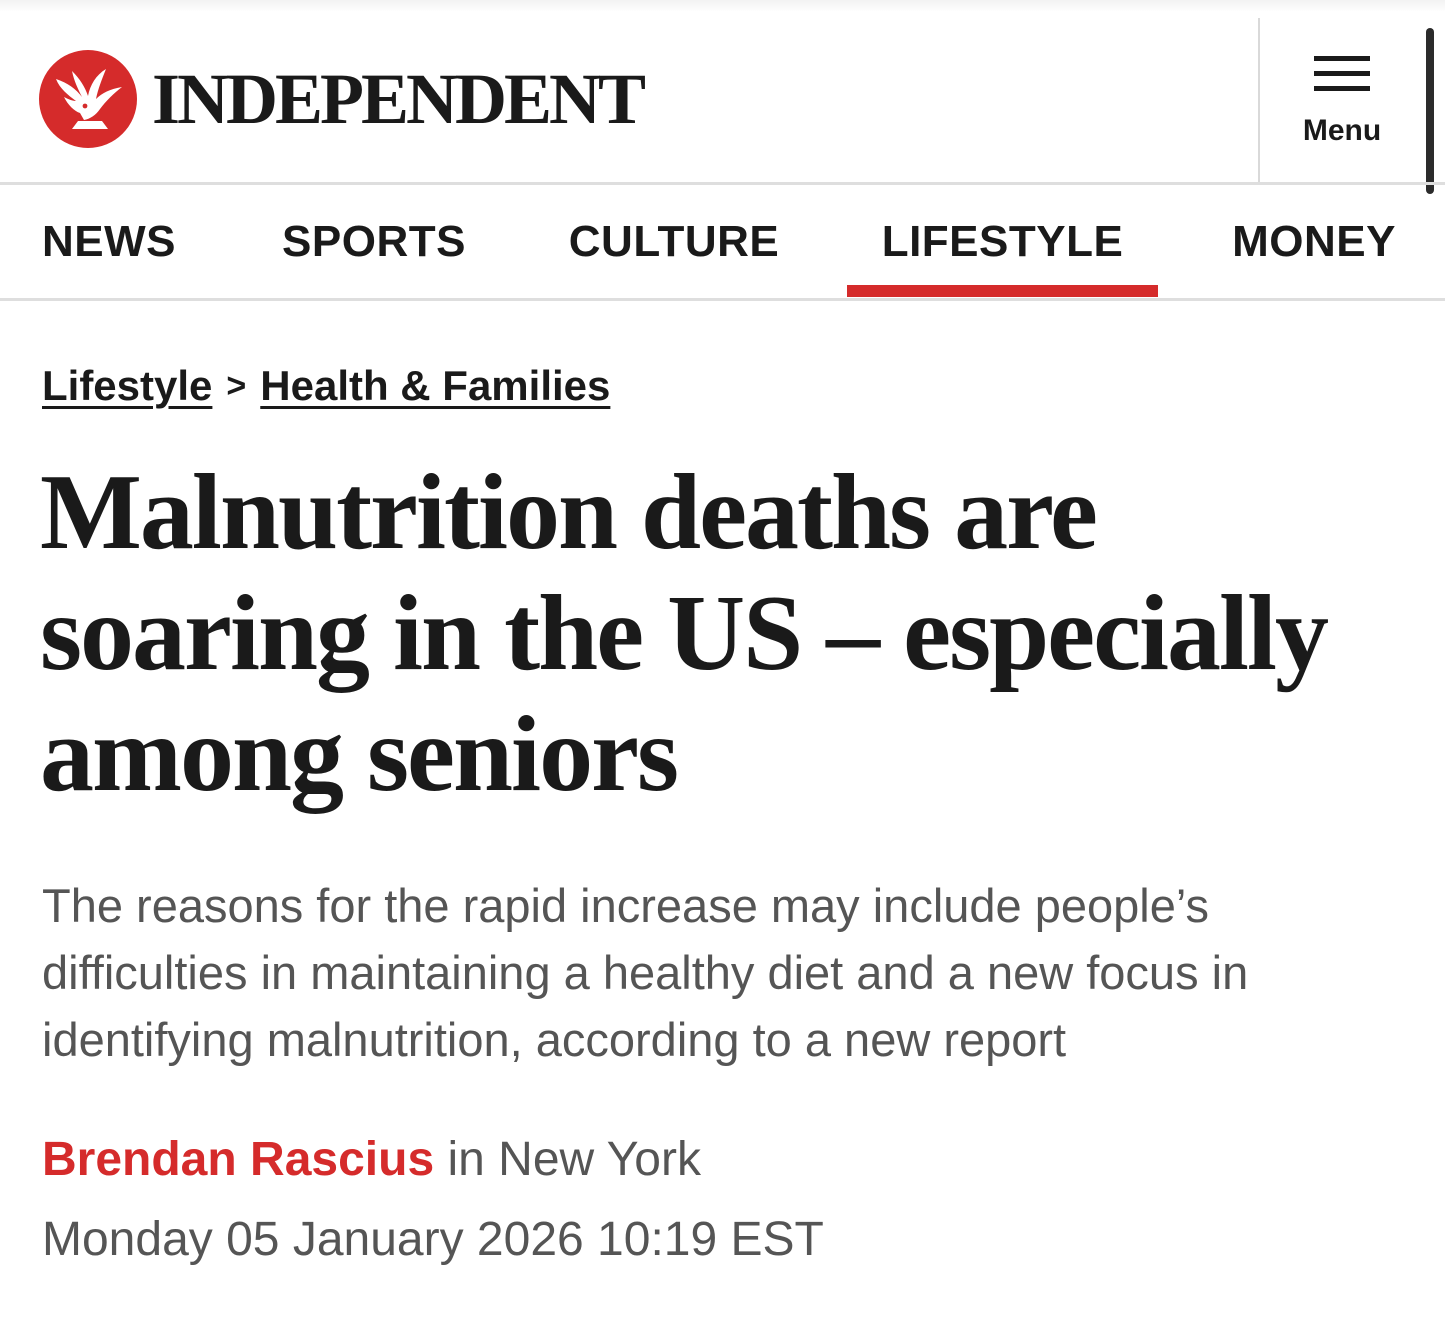 This screenshot has width=1445, height=1318. I want to click on hamburger-icon, so click(1342, 74).